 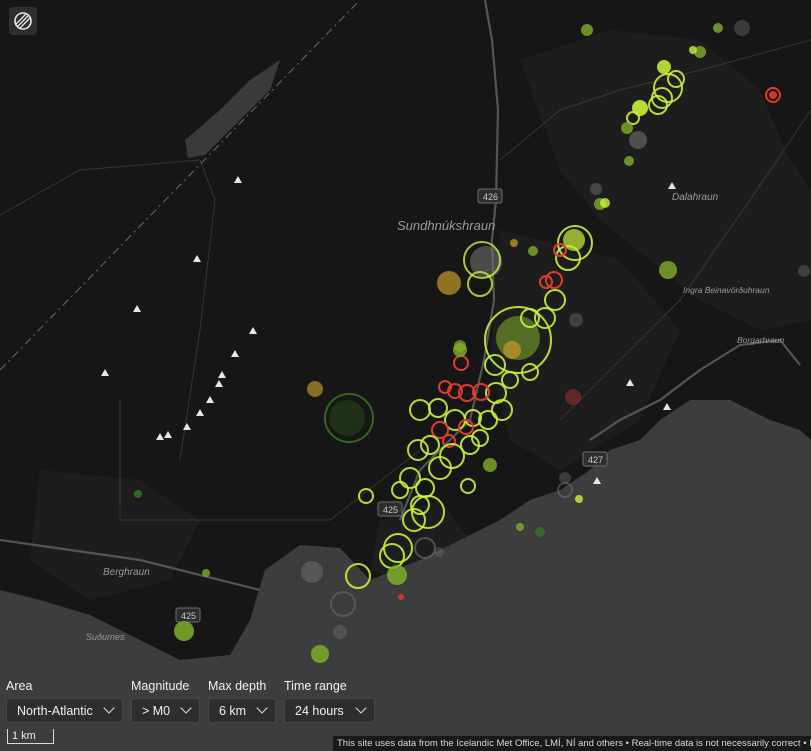 I want to click on magnitude-value: > M0, so click(x=156, y=710).